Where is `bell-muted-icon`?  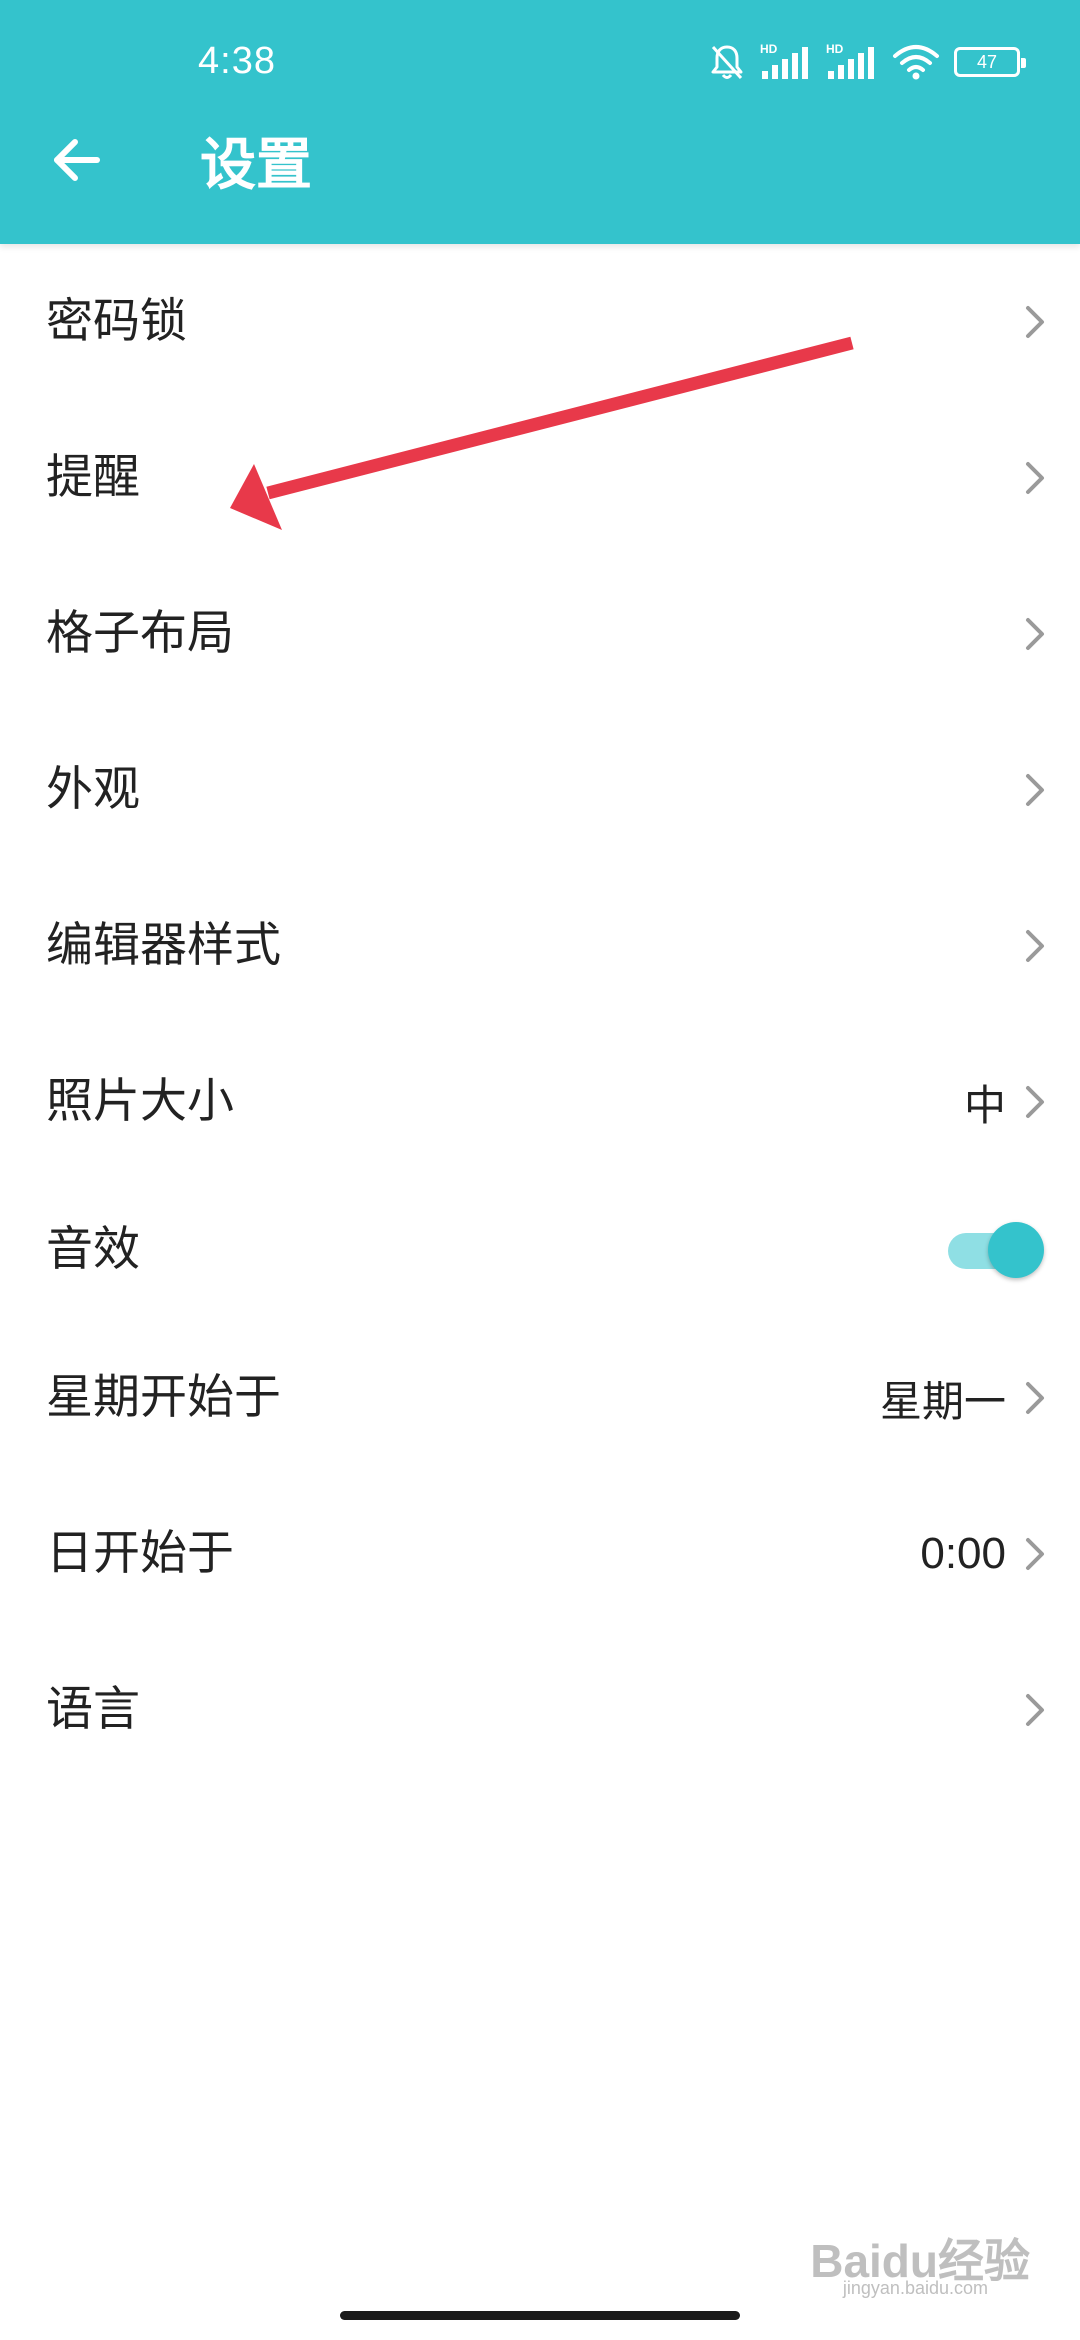 bell-muted-icon is located at coordinates (727, 62).